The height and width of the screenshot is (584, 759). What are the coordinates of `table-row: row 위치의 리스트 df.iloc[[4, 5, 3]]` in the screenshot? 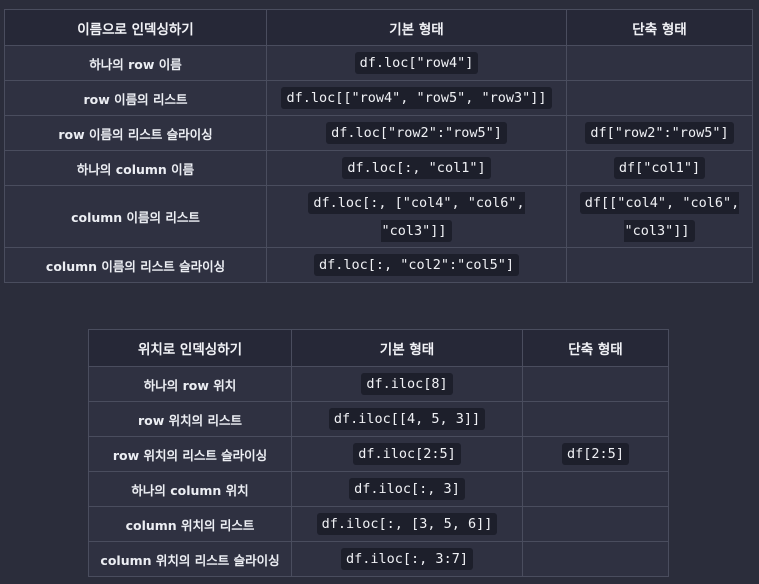 It's located at (378, 419).